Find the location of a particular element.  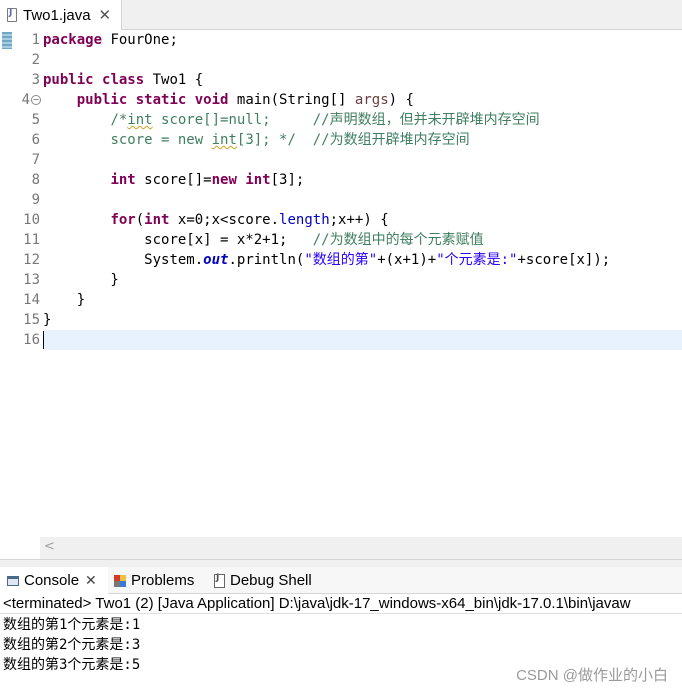

code-line-1: package FourOne; is located at coordinates (110, 40).